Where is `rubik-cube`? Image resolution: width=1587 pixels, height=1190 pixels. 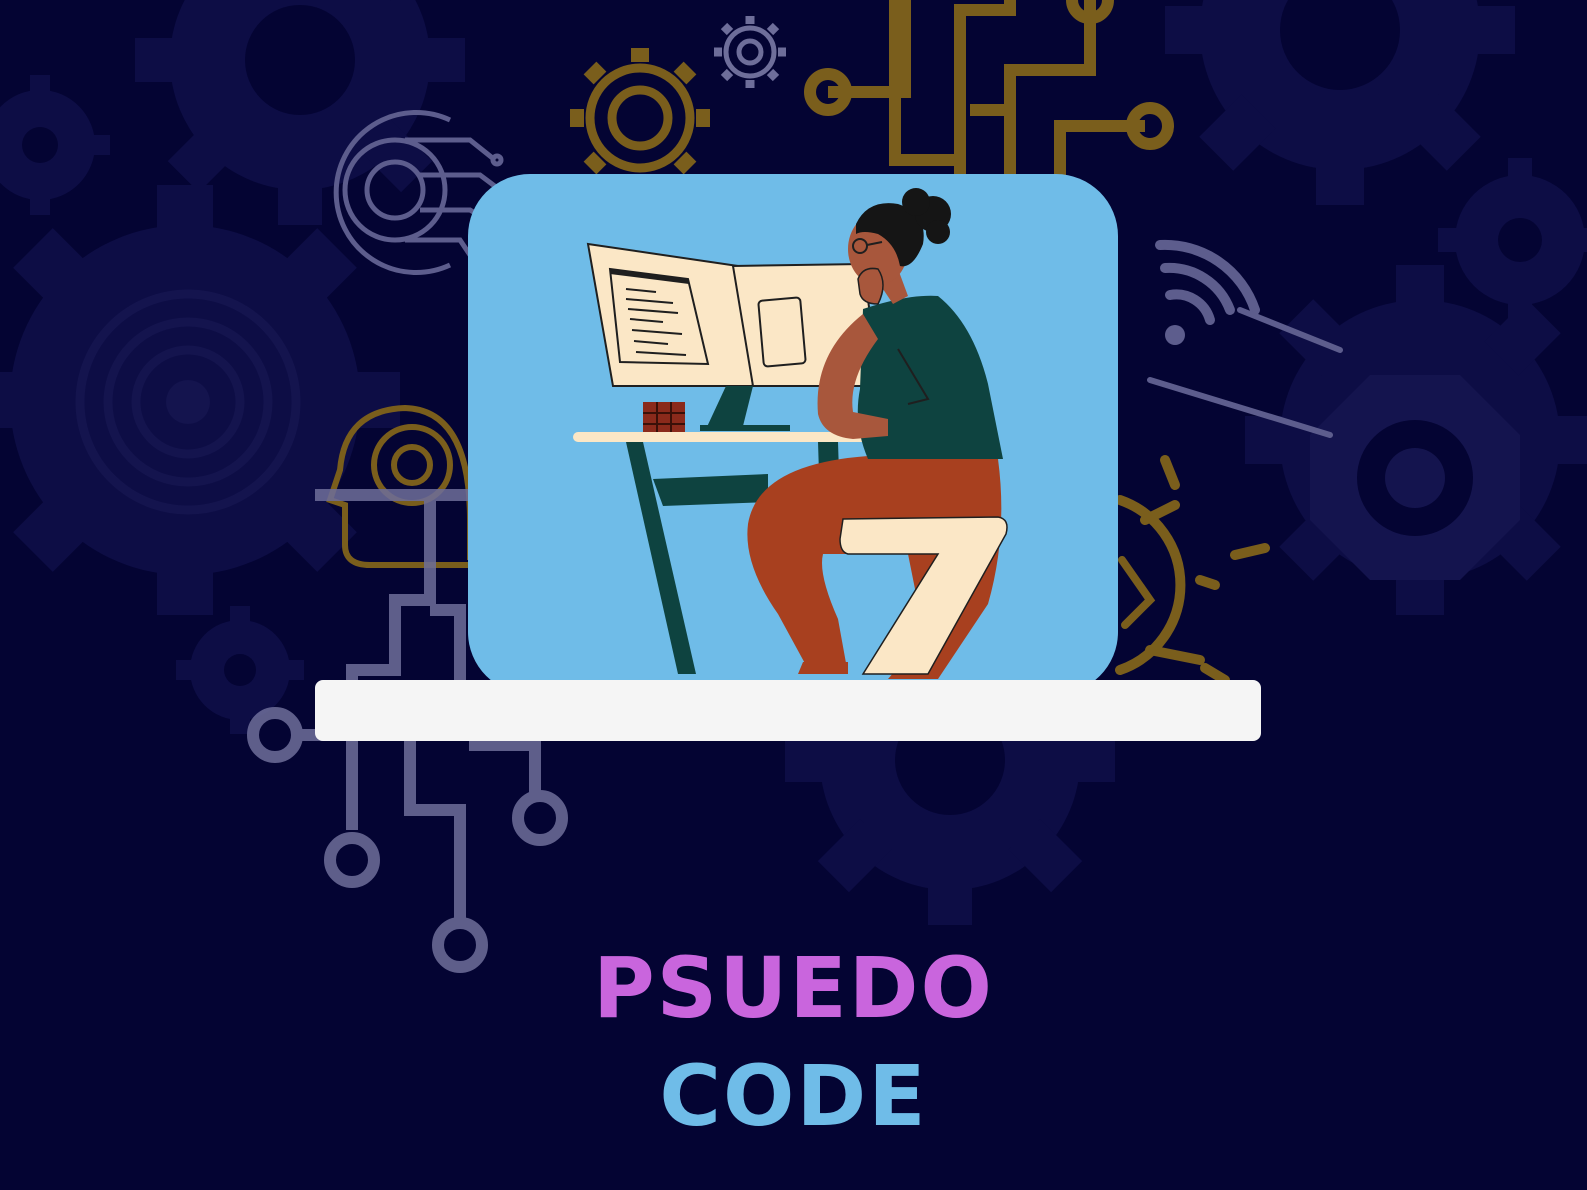 rubik-cube is located at coordinates (664, 418).